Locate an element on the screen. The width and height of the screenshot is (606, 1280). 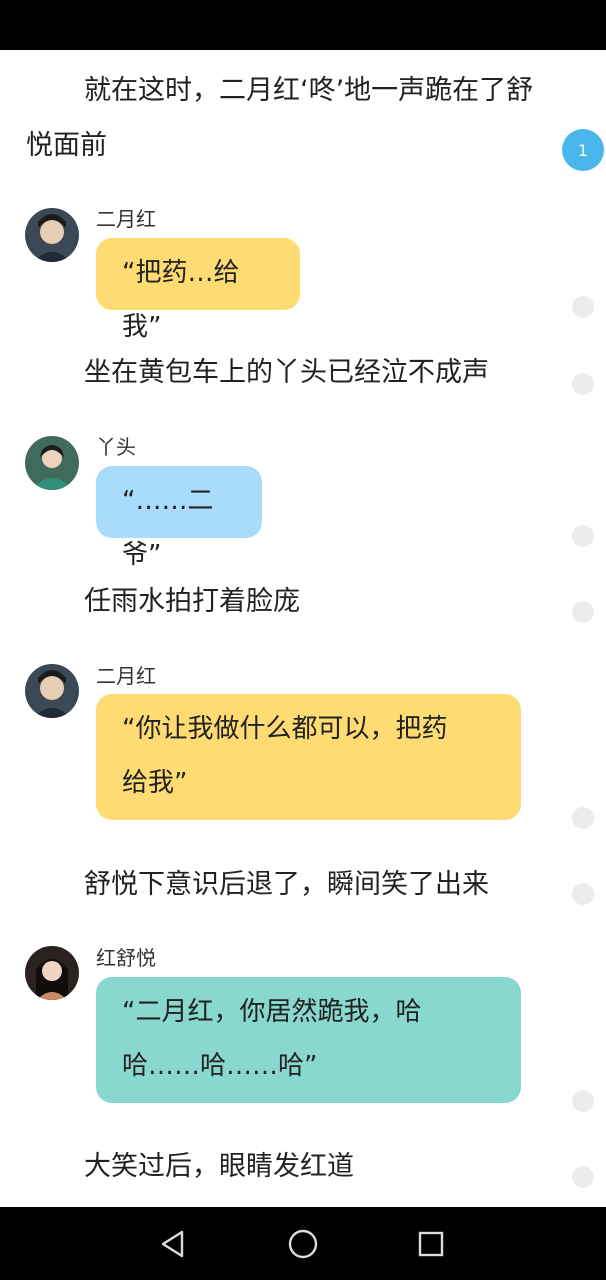
speech-bubble-line-2: 给我” is located at coordinates (155, 783).